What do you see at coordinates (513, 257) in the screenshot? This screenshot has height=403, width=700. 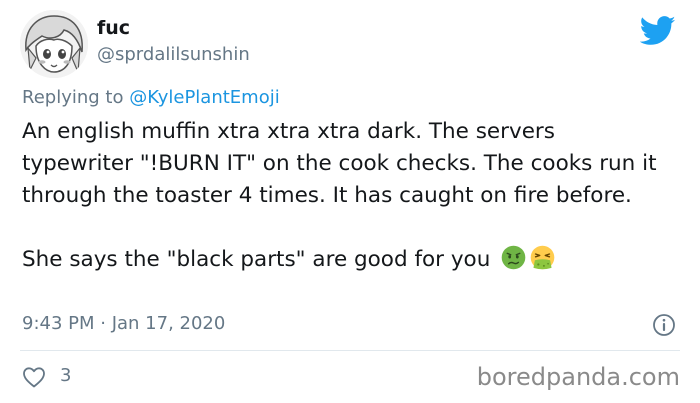 I see `nauseated-face-emoji` at bounding box center [513, 257].